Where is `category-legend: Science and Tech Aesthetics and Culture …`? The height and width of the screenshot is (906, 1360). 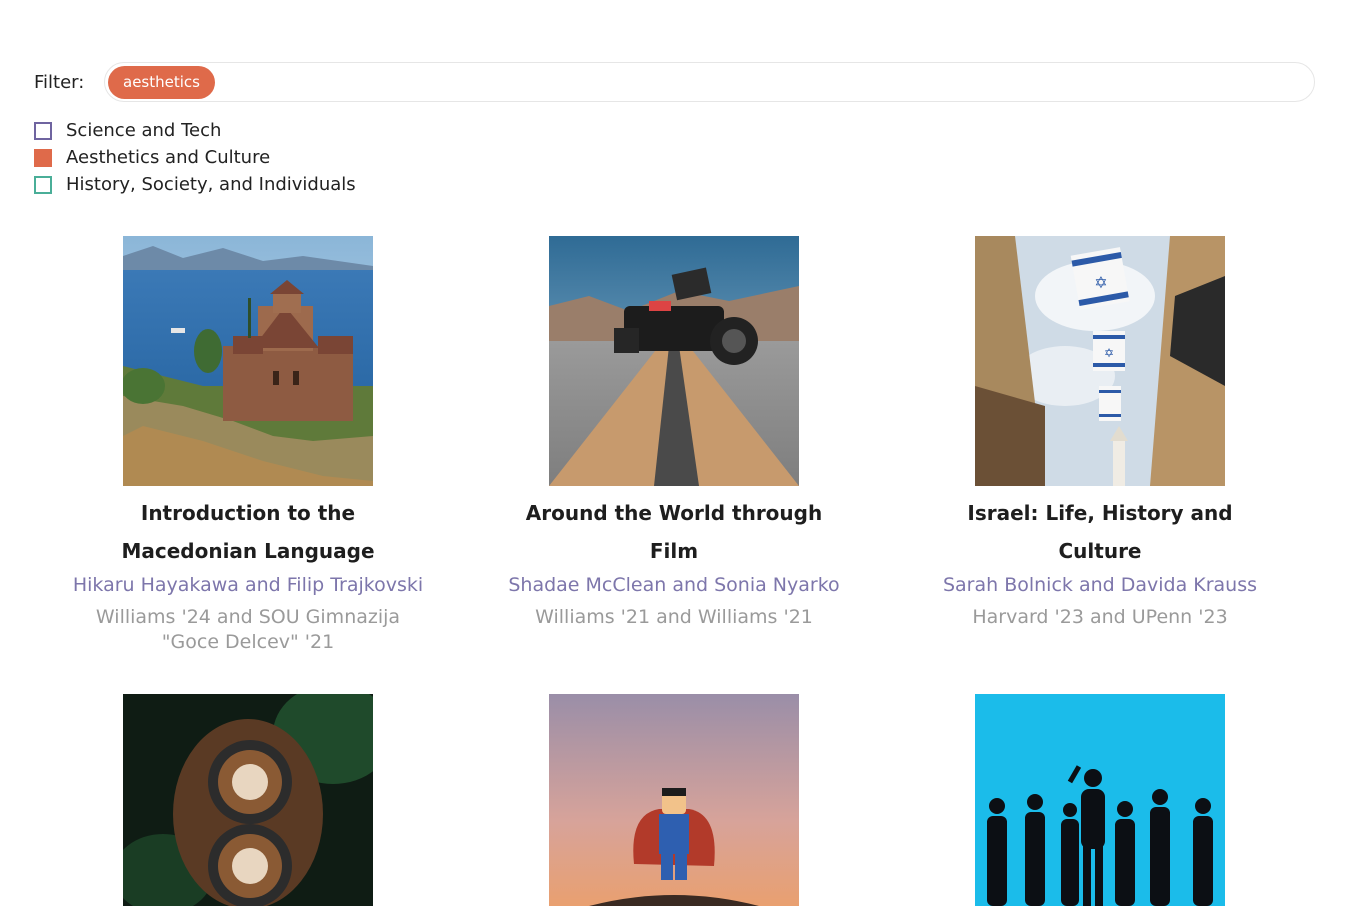 category-legend: Science and Tech Aesthetics and Culture … is located at coordinates (195, 157).